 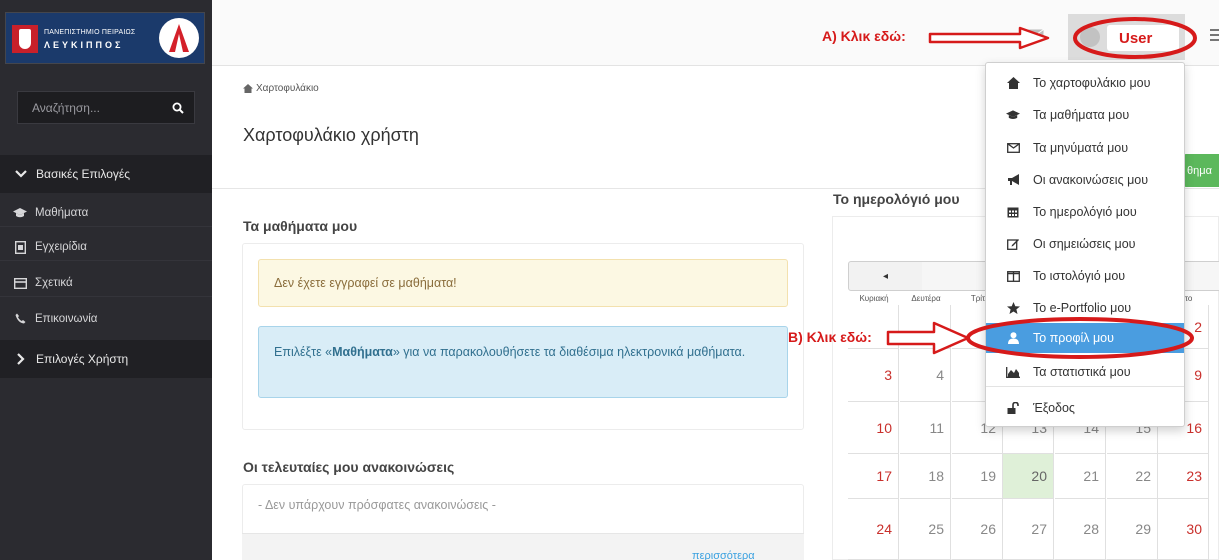 What do you see at coordinates (977, 529) in the screenshot?
I see `calendar-day-cell: 26` at bounding box center [977, 529].